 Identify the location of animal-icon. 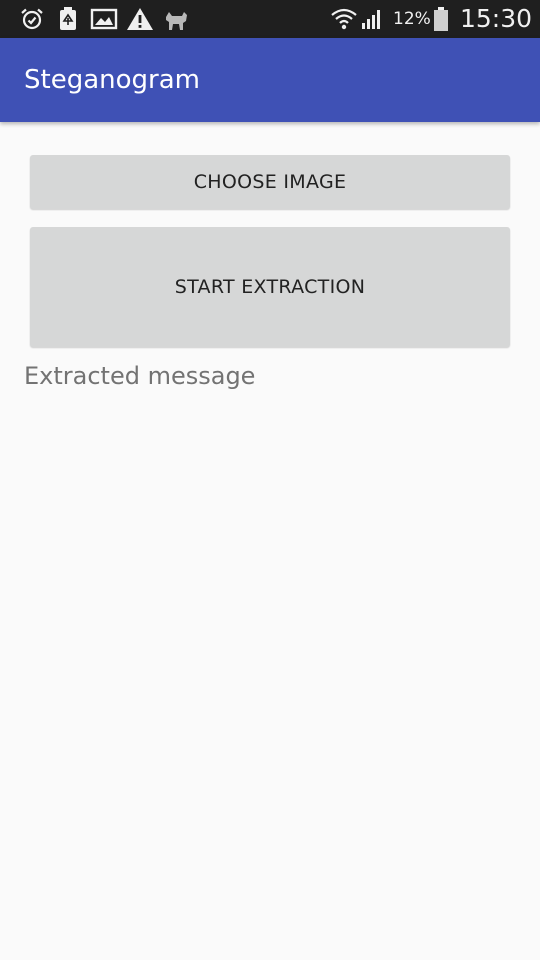
(176, 19).